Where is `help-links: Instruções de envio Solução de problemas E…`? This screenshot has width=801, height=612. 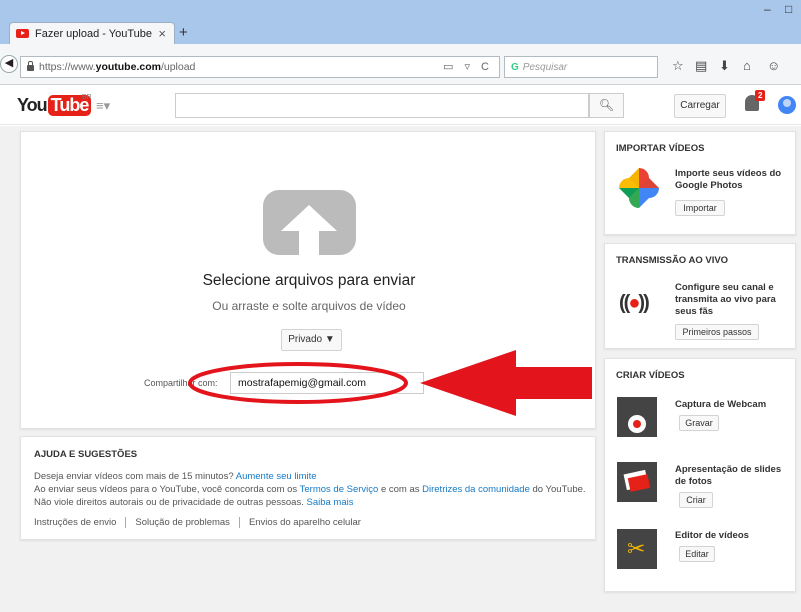 help-links: Instruções de envio Solução de problemas E… is located at coordinates (197, 522).